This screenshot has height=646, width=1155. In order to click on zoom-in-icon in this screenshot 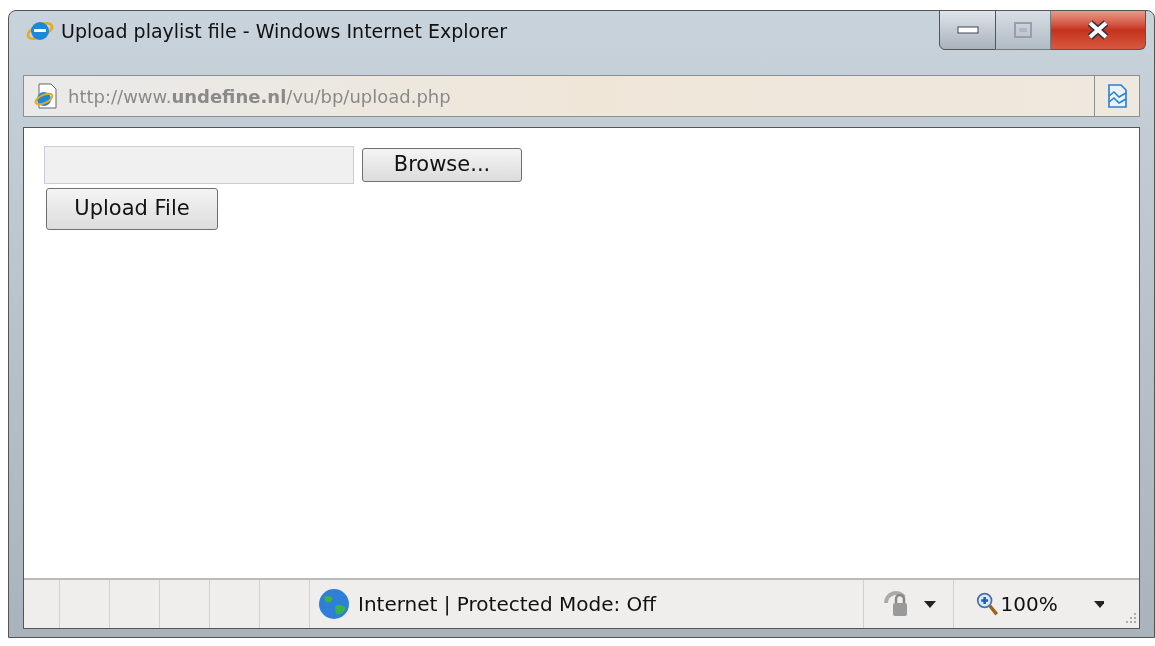, I will do `click(987, 604)`.